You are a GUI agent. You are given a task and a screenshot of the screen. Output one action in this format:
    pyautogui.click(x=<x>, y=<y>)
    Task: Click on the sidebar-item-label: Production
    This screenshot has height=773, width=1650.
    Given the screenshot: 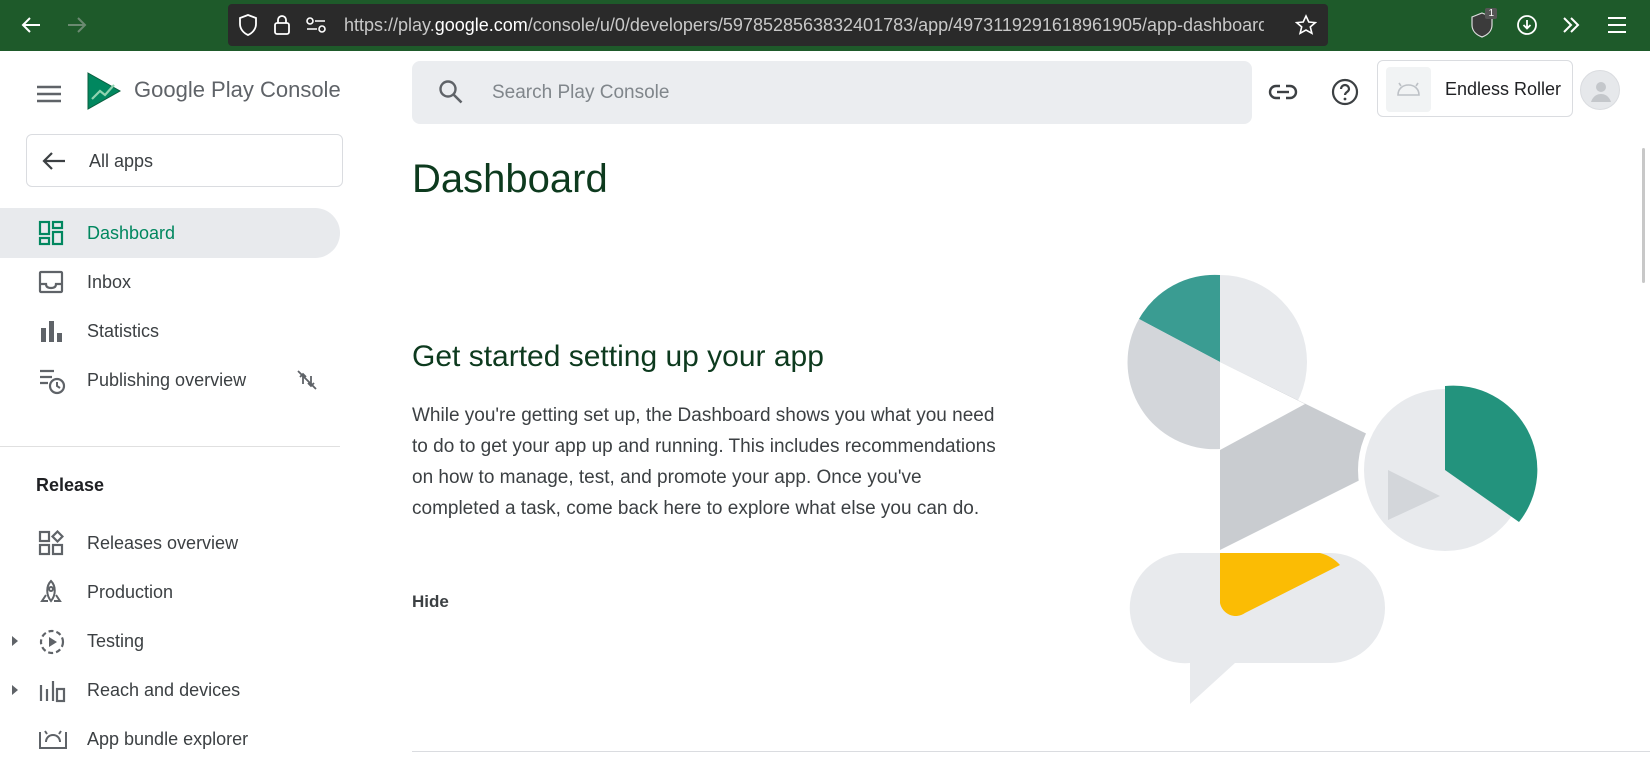 What is the action you would take?
    pyautogui.click(x=130, y=592)
    